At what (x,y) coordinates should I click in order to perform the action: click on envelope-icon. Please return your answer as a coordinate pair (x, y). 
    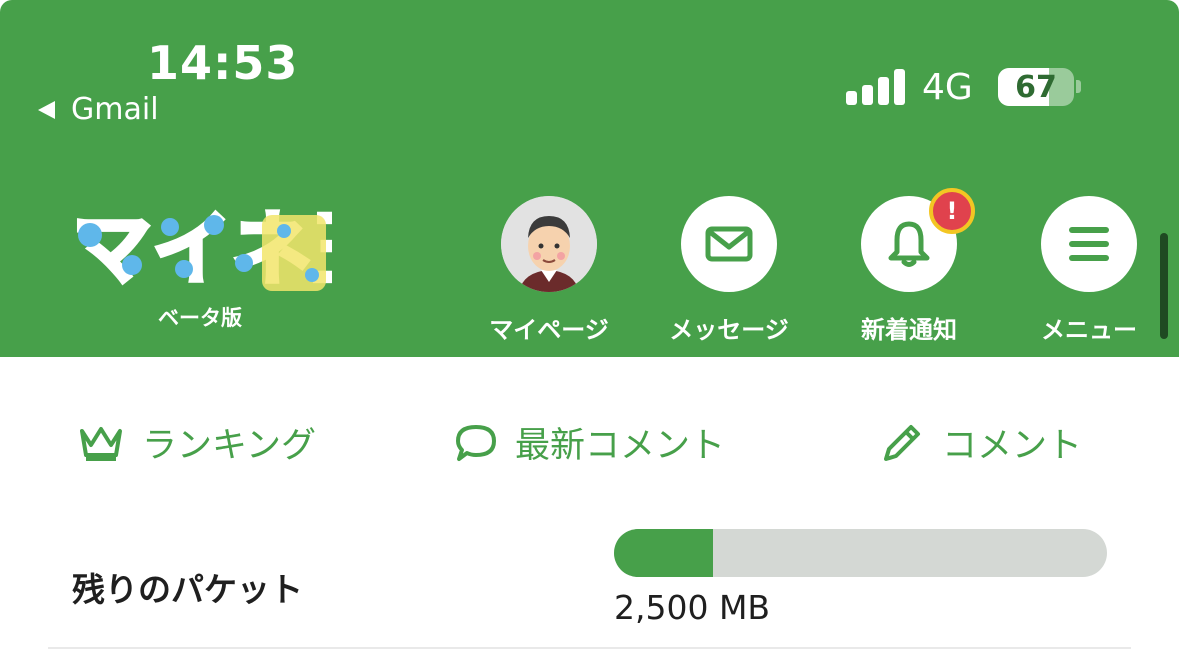
    Looking at the image, I should click on (729, 244).